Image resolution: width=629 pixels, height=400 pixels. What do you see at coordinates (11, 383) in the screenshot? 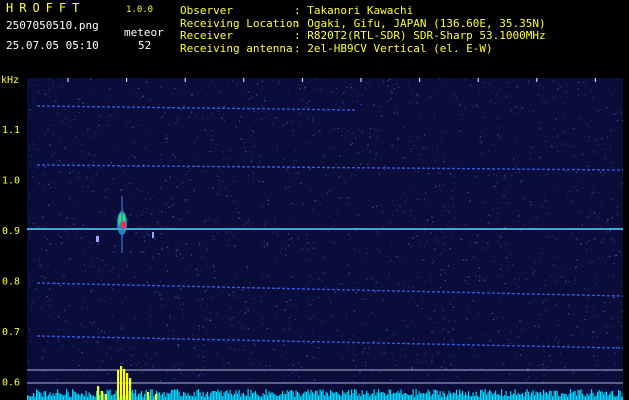
I see `y-tick-label: 0.6` at bounding box center [11, 383].